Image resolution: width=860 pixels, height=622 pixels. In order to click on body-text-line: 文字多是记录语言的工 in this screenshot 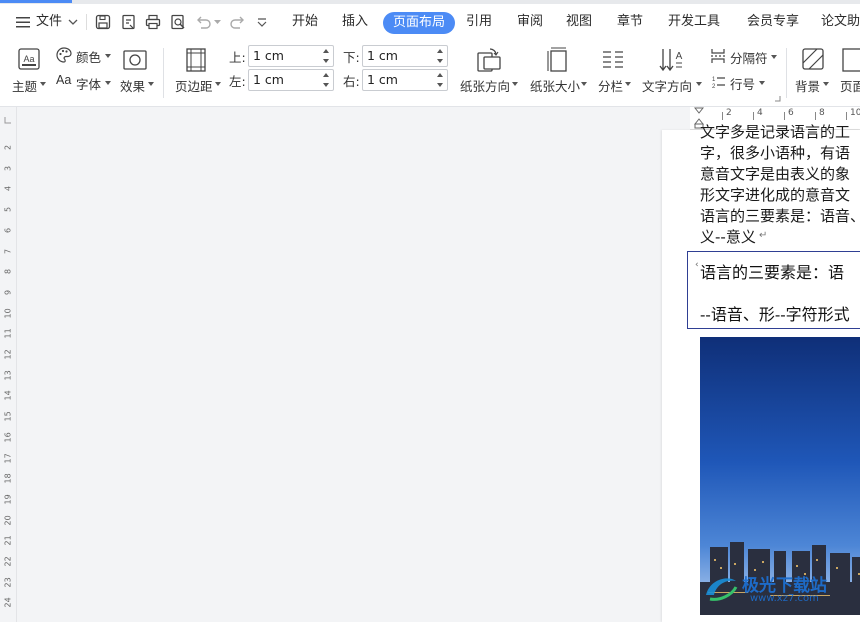, I will do `click(775, 132)`.